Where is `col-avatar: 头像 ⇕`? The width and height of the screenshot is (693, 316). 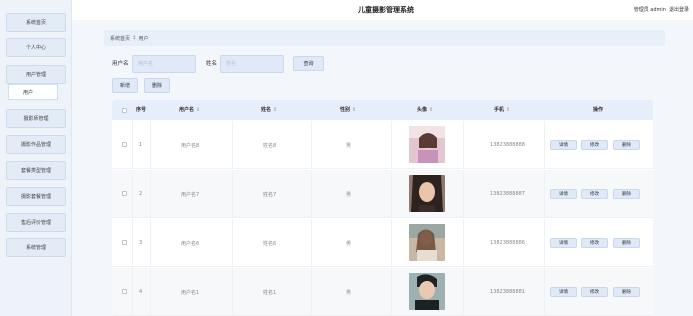
col-avatar: 头像 ⇕ is located at coordinates (425, 109).